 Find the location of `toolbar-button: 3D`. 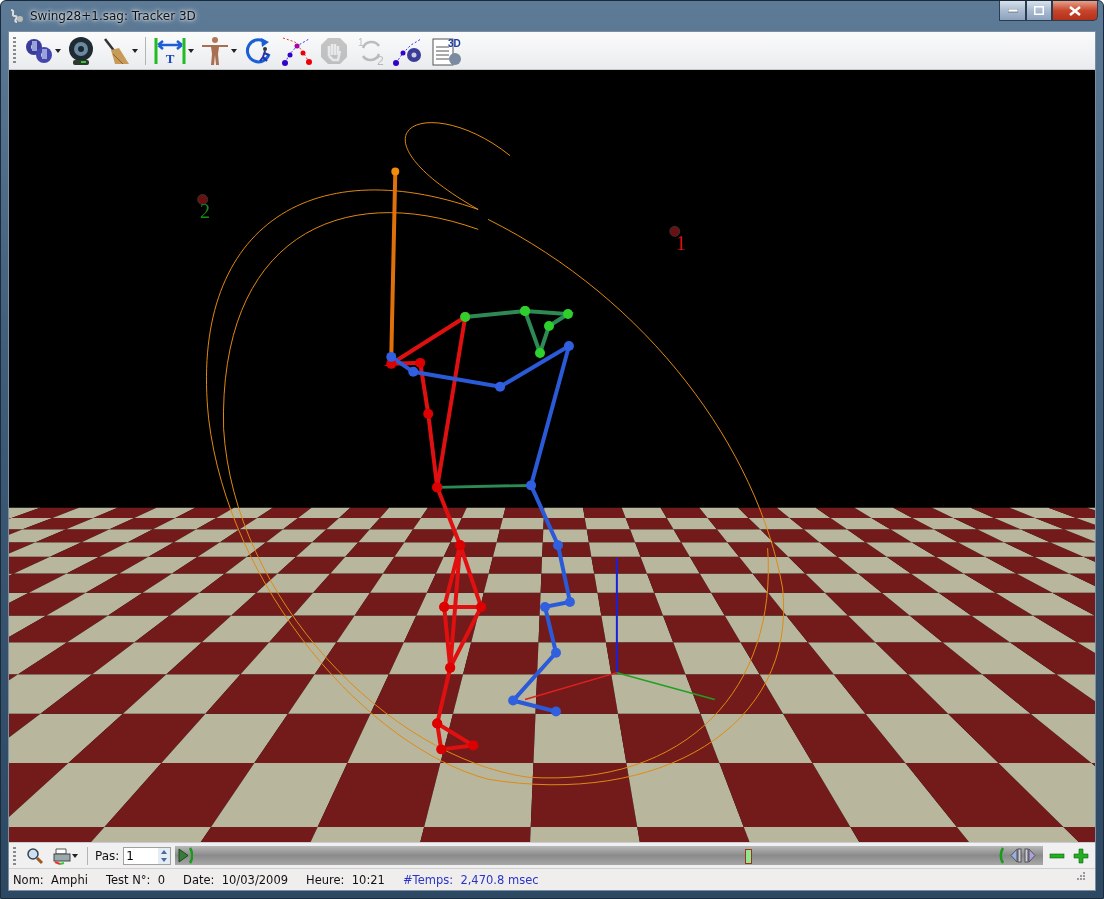

toolbar-button: 3D is located at coordinates (448, 50).